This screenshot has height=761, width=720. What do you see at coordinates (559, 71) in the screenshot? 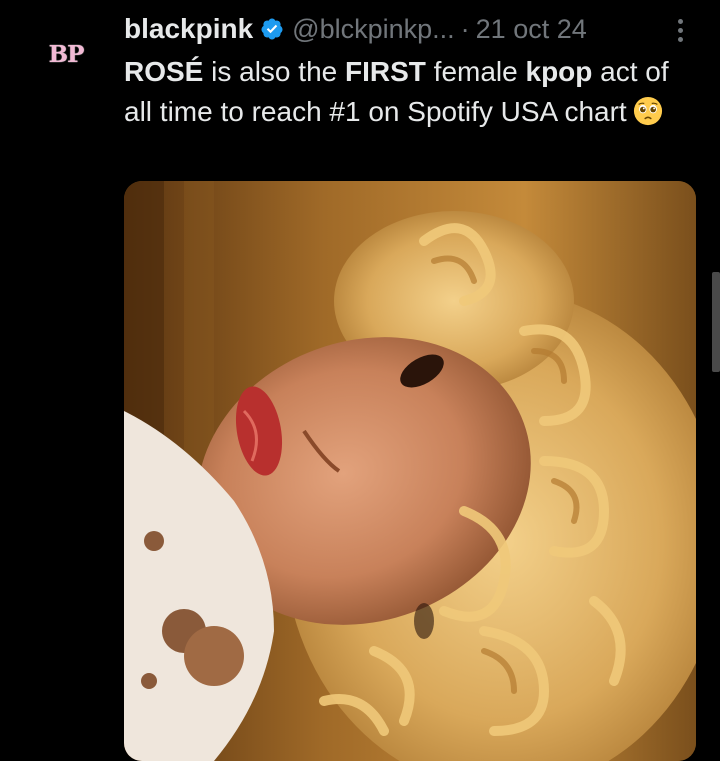
I see `text-bold-kpop: kpop` at bounding box center [559, 71].